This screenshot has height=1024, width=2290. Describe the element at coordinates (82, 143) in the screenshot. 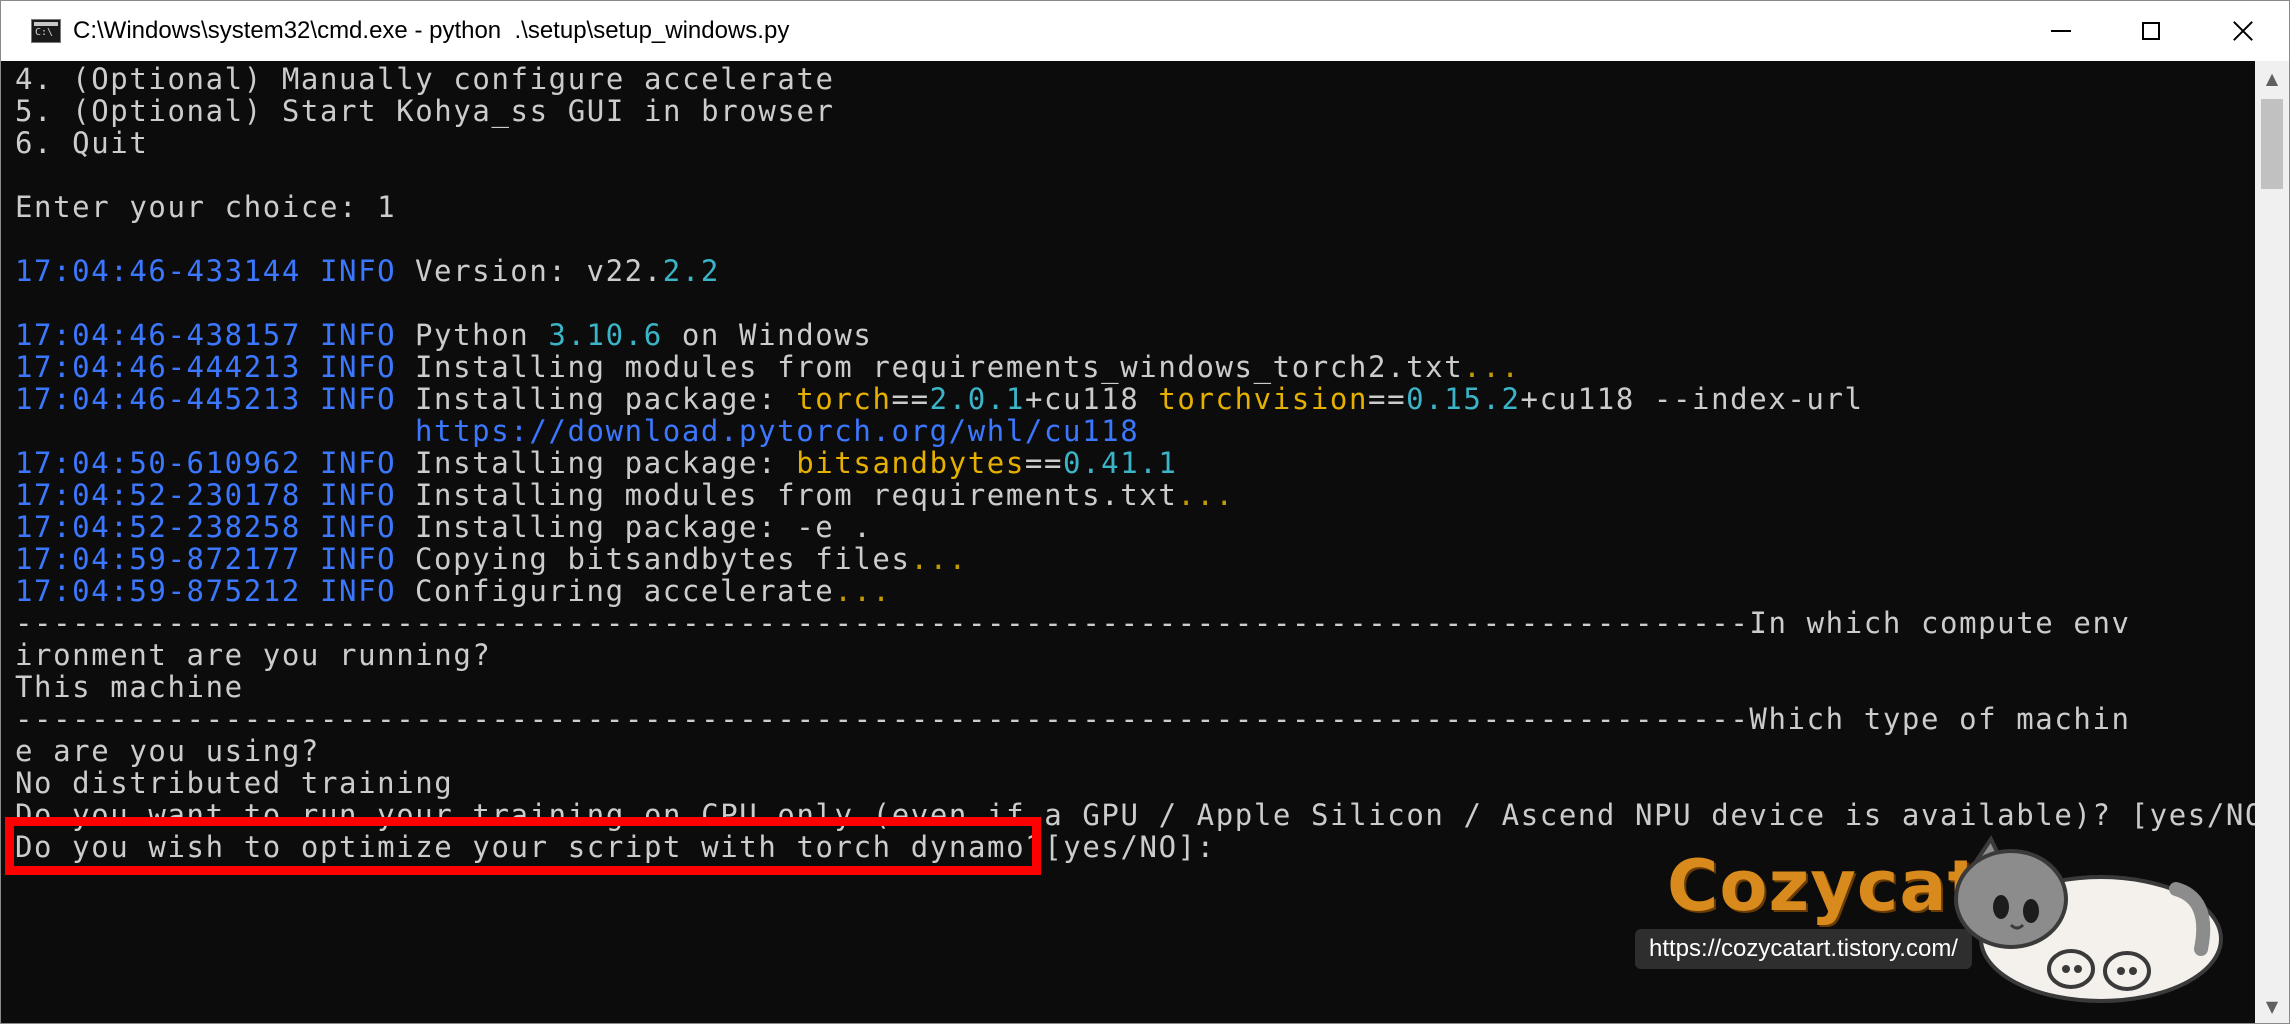

I see `menu-line-6: 6. Quit` at that location.